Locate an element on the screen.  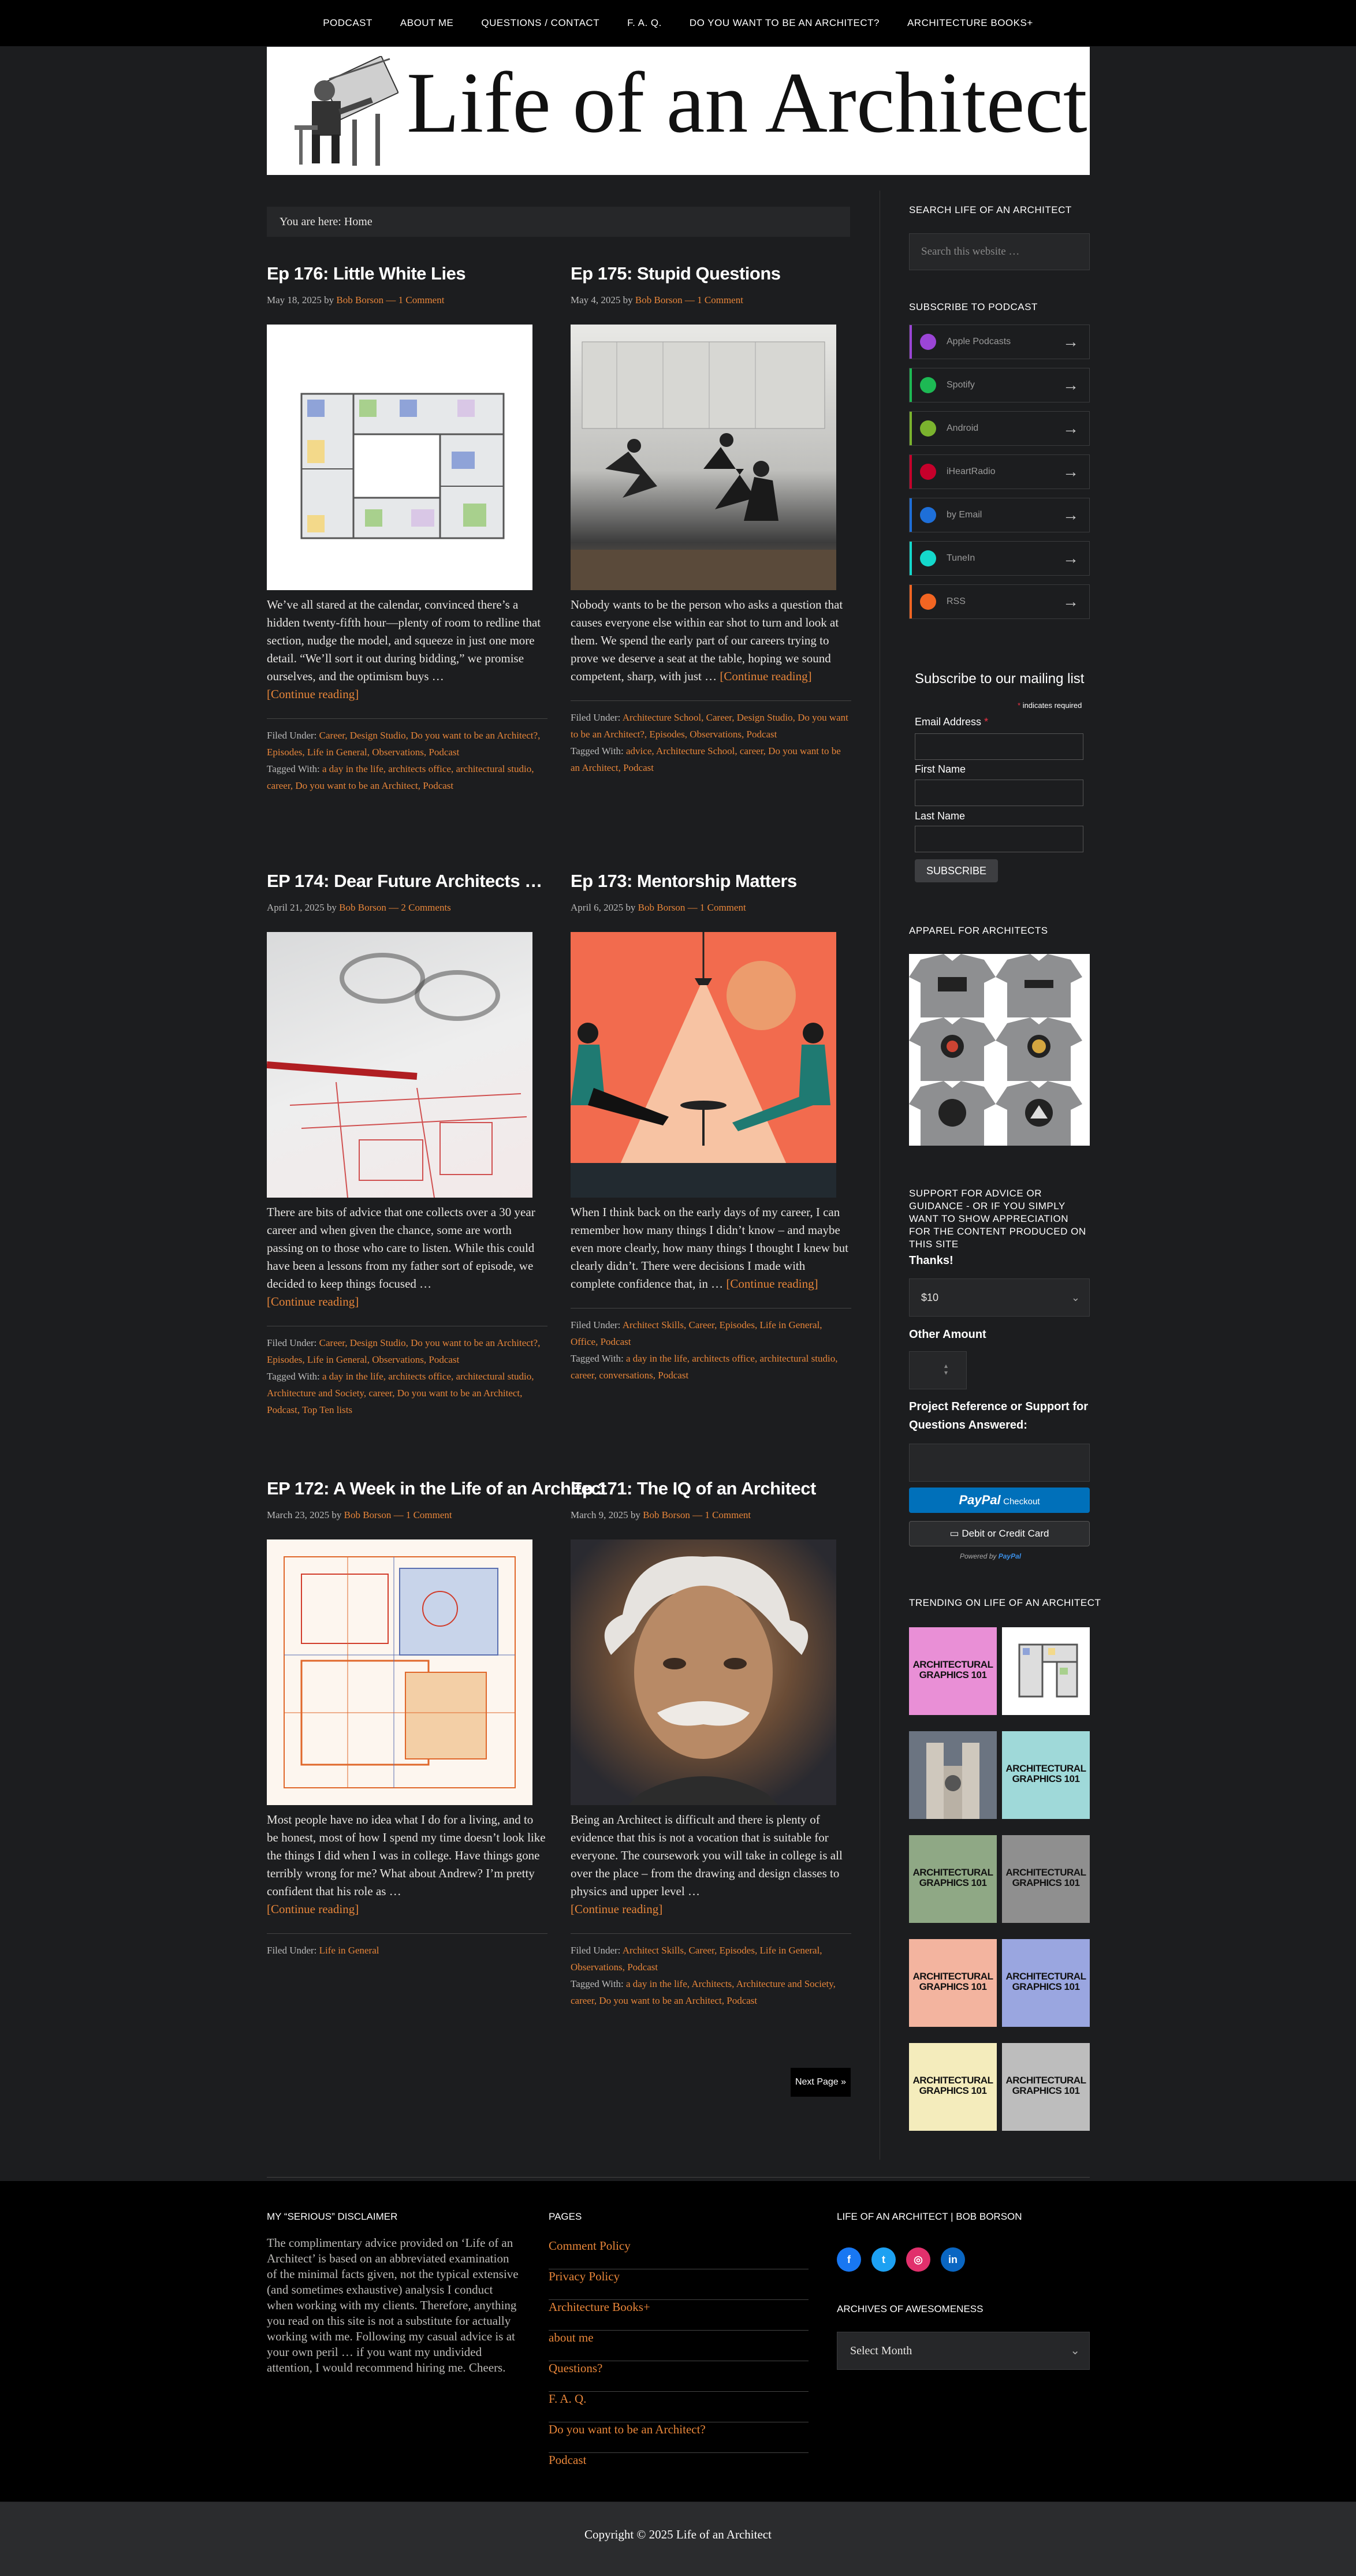
linkedin-icon: in is located at coordinates (953, 2259).